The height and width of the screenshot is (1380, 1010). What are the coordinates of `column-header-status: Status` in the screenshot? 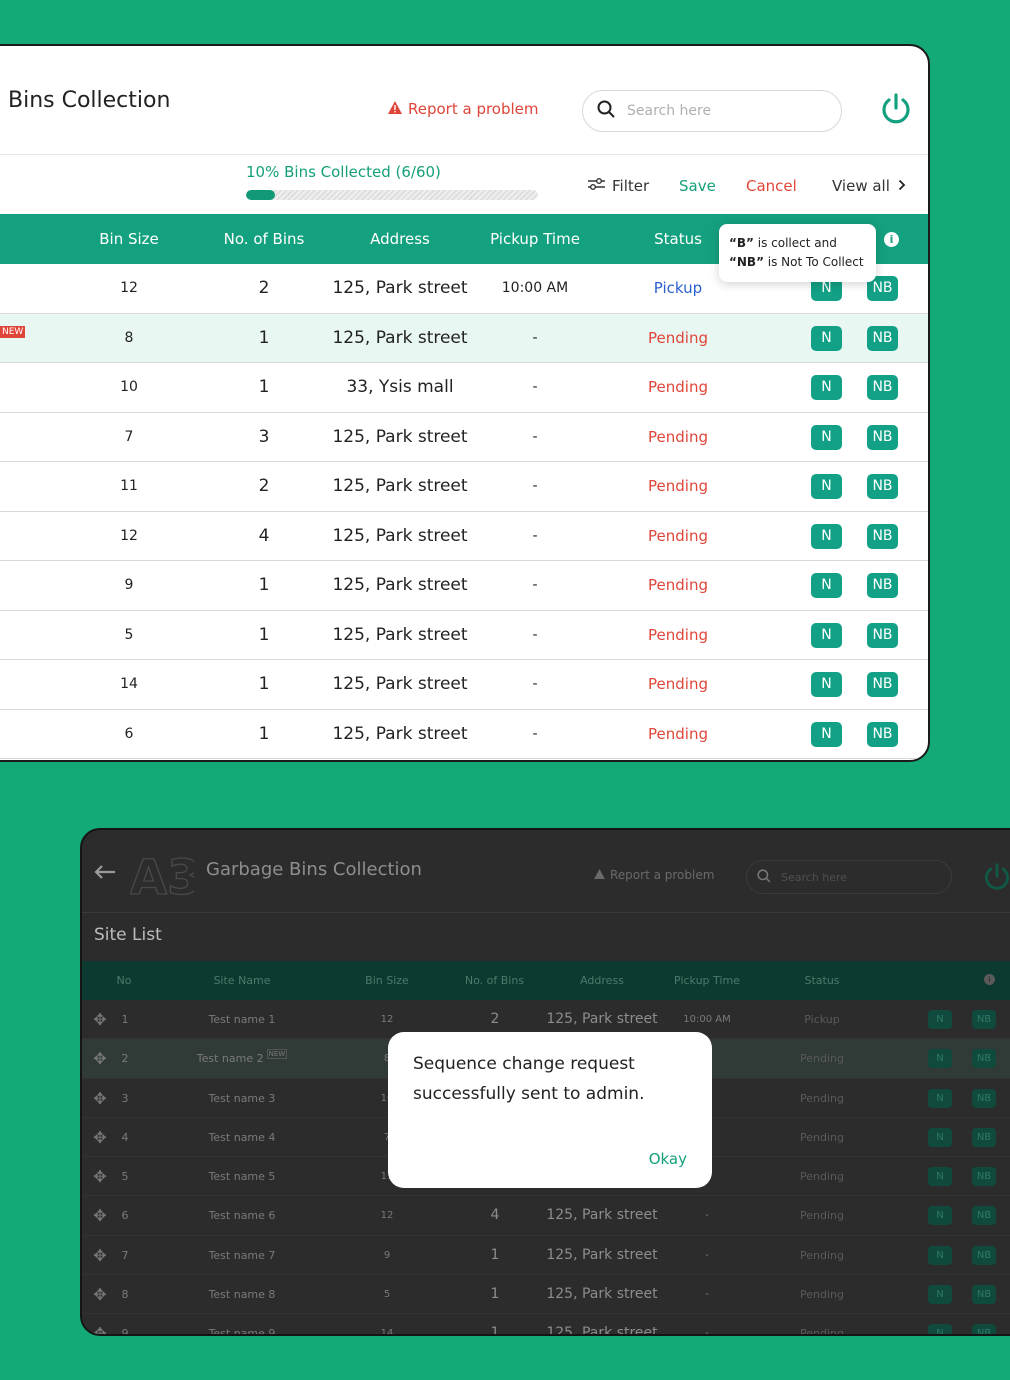 It's located at (678, 239).